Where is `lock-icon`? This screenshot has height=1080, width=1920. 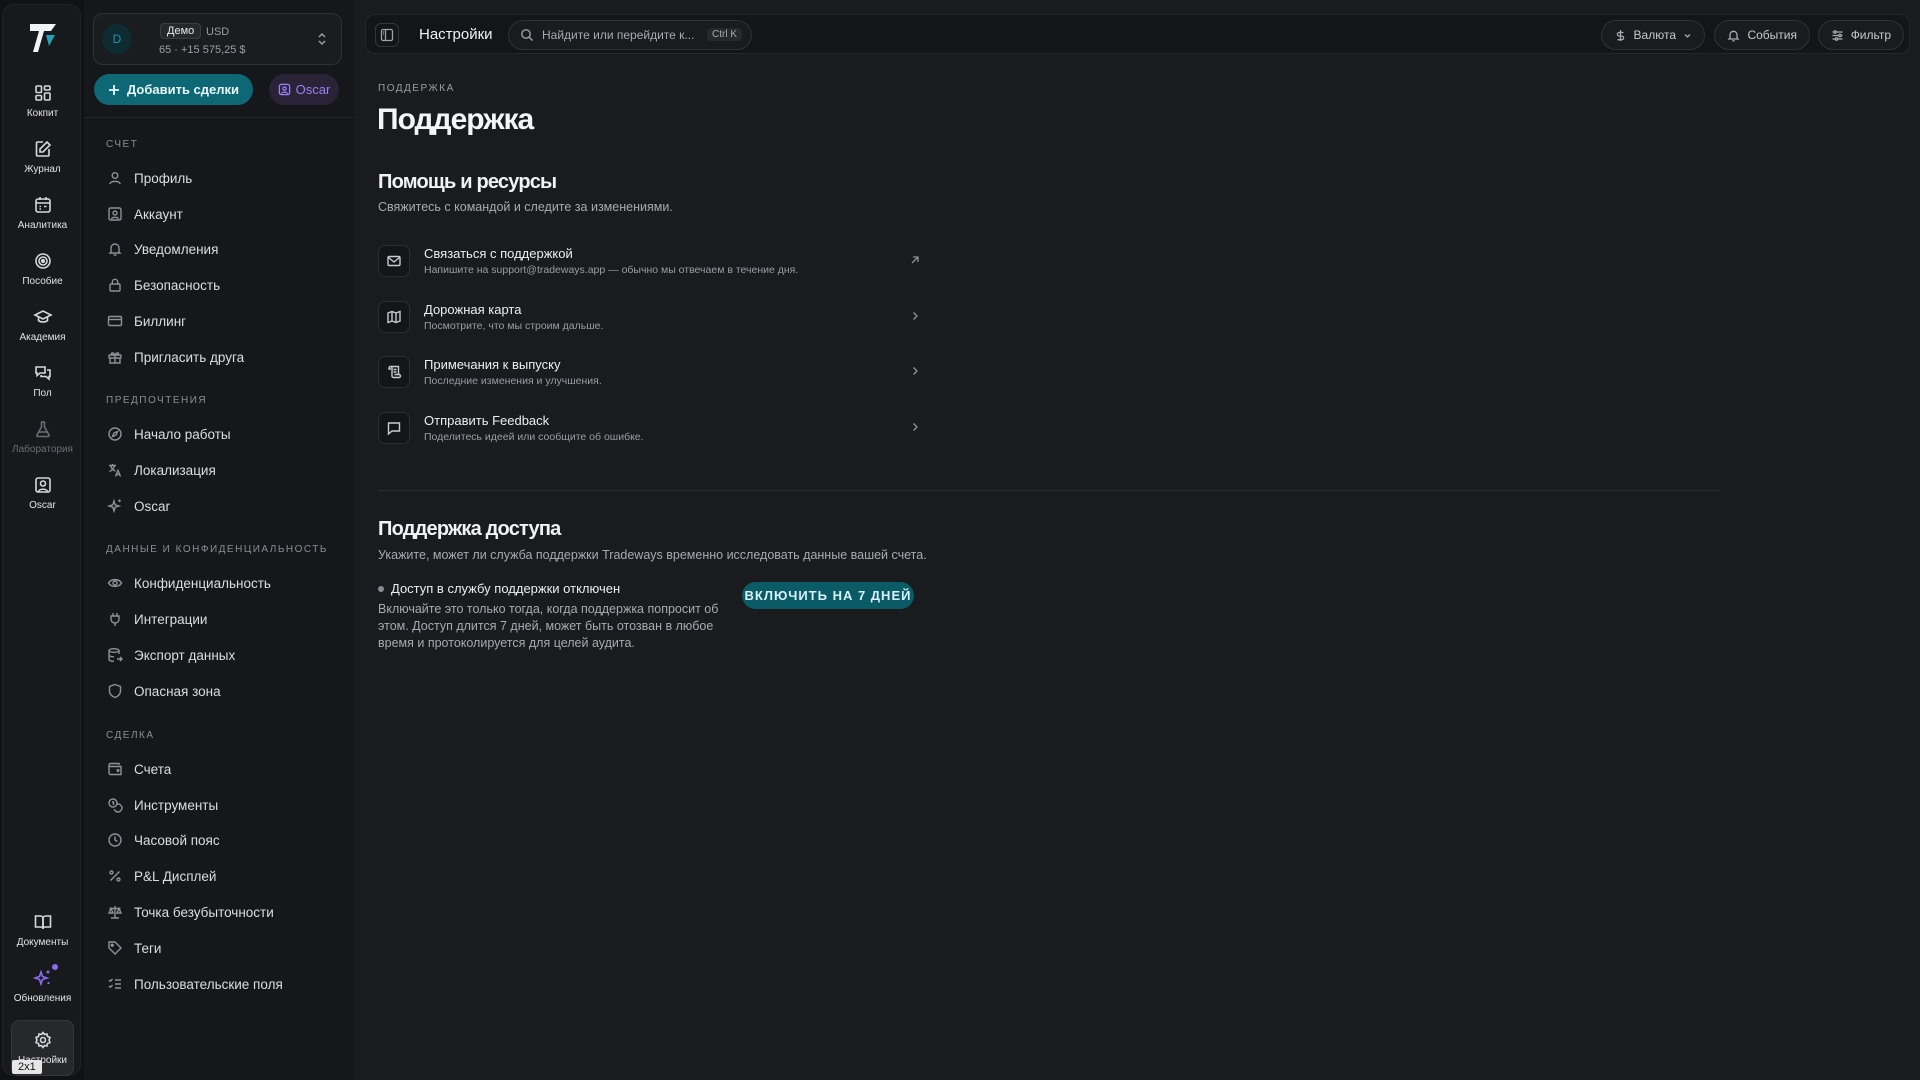 lock-icon is located at coordinates (115, 285).